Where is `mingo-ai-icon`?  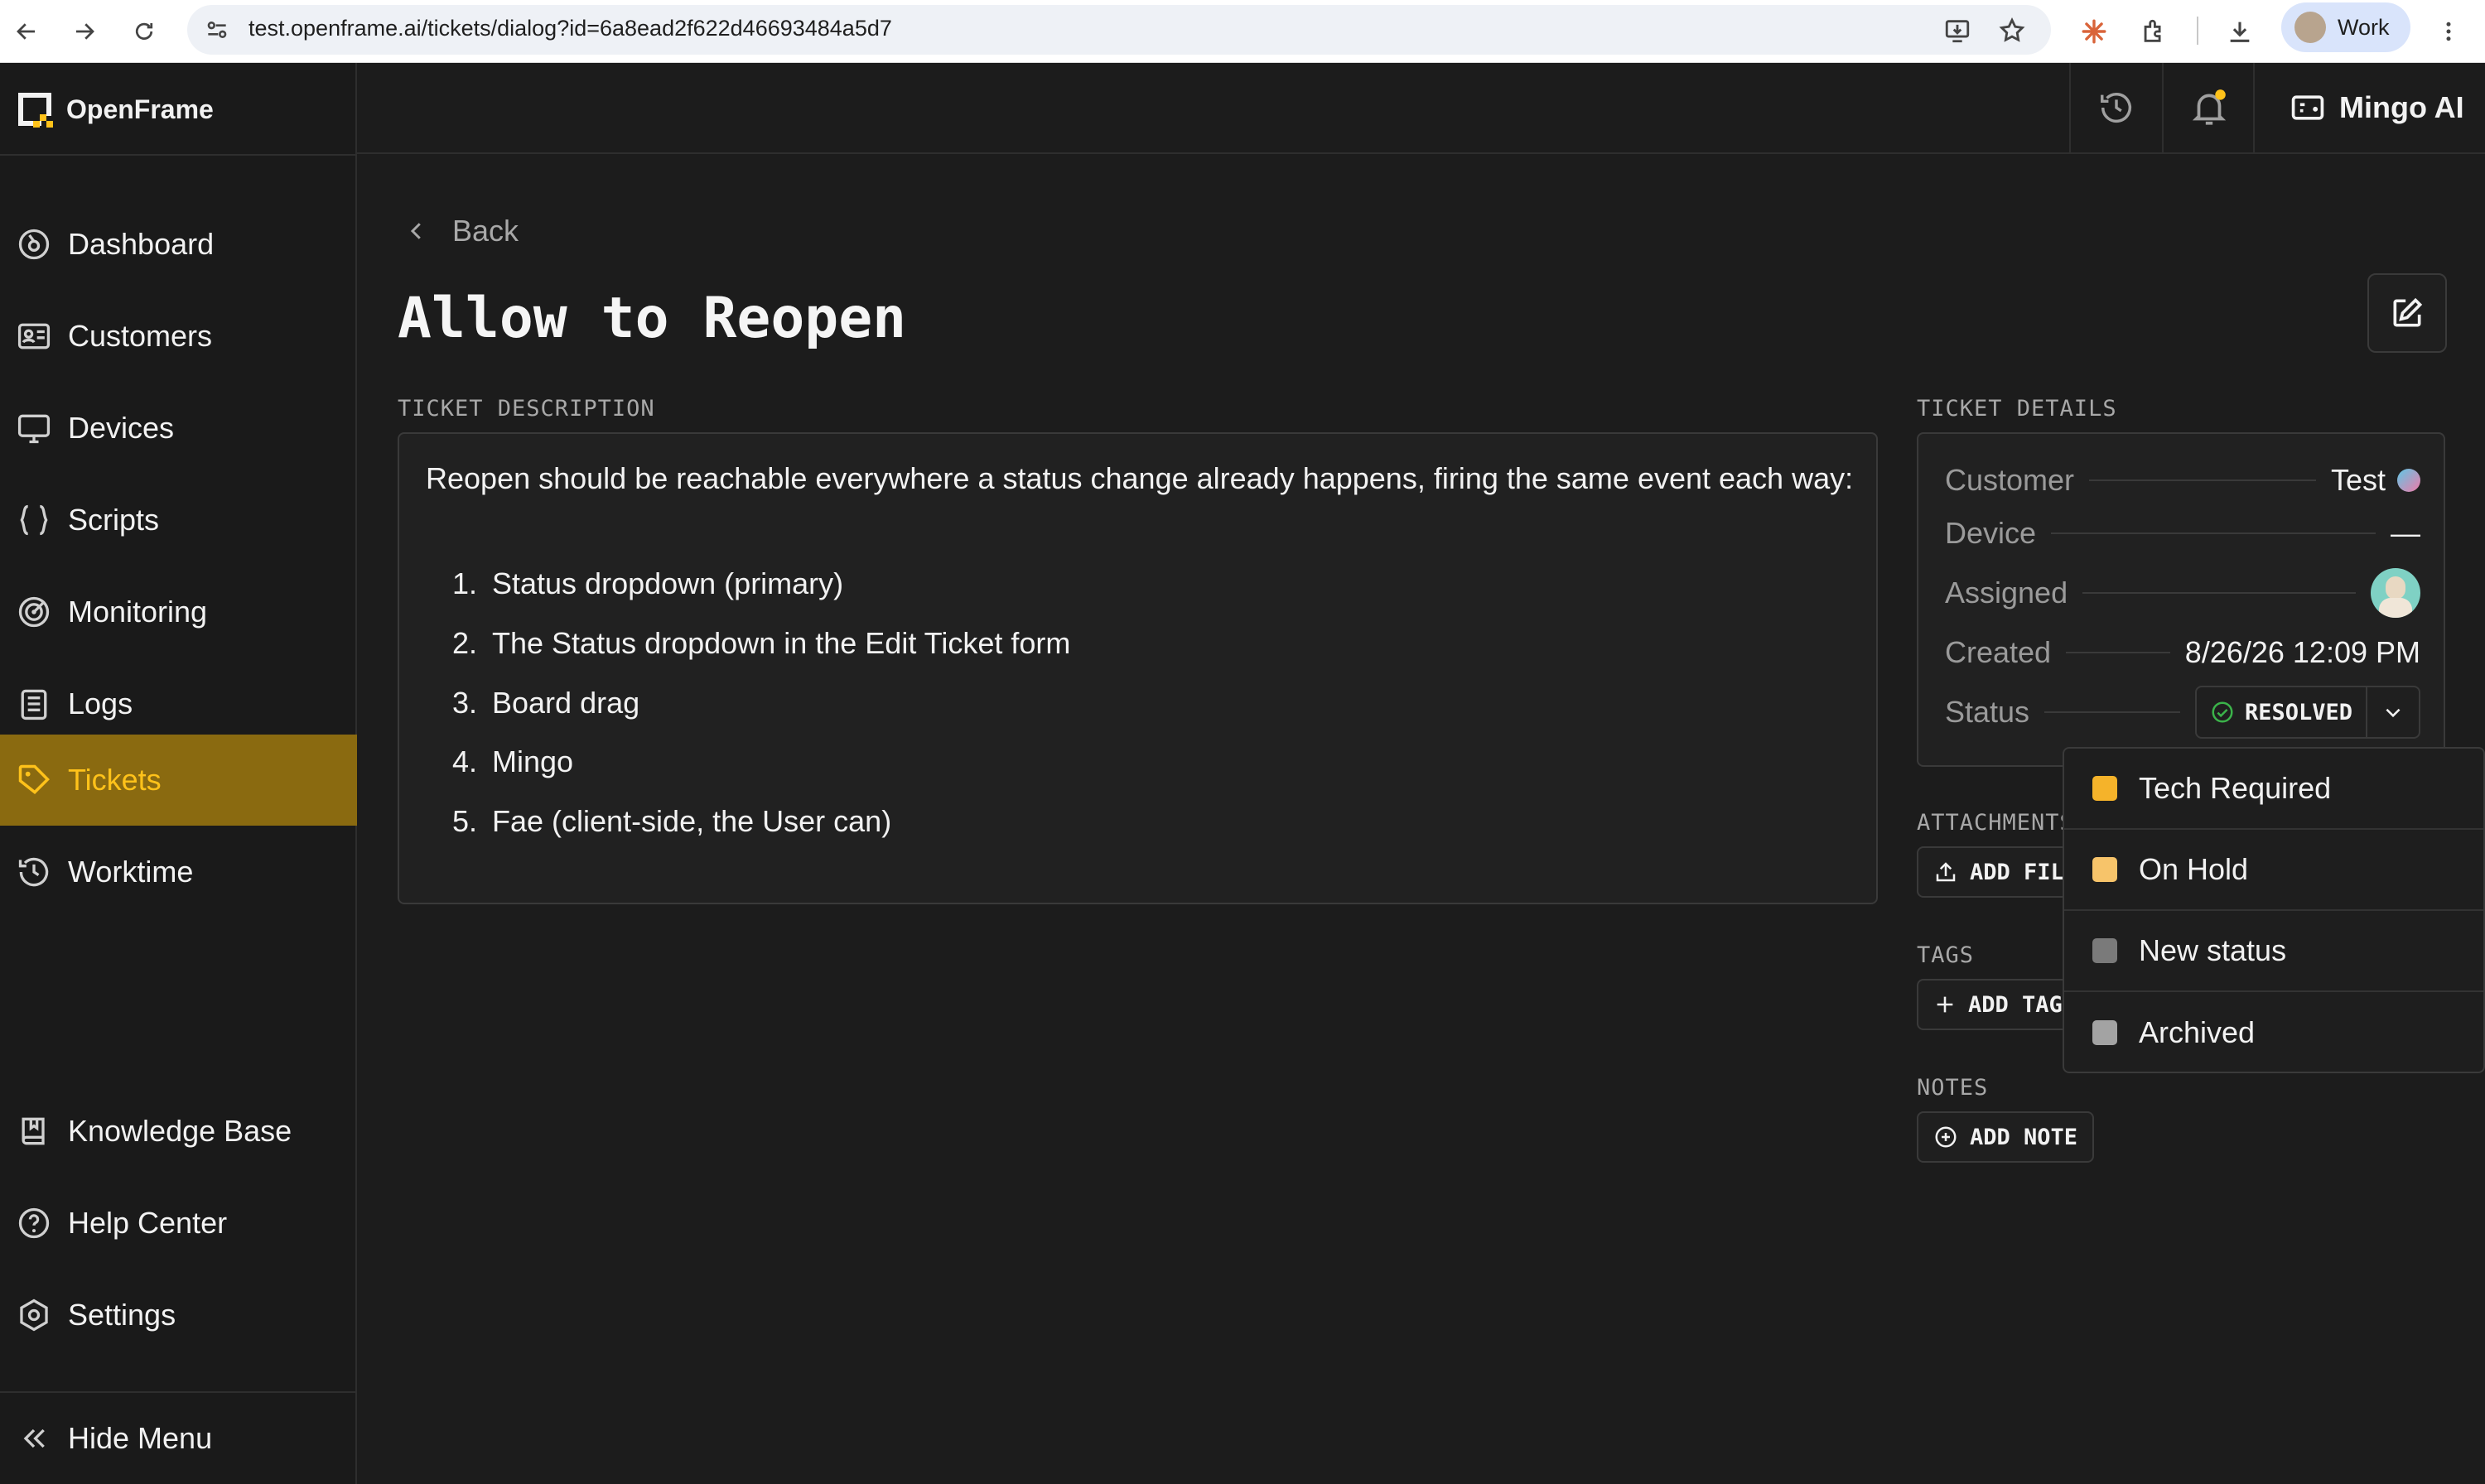
mingo-ai-icon is located at coordinates (2308, 107).